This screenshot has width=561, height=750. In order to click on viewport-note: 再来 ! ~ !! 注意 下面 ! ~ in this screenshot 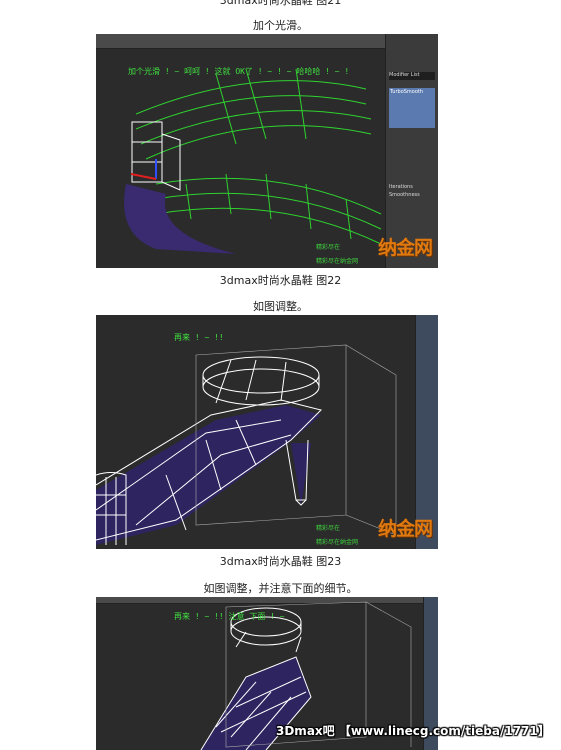, I will do `click(229, 616)`.